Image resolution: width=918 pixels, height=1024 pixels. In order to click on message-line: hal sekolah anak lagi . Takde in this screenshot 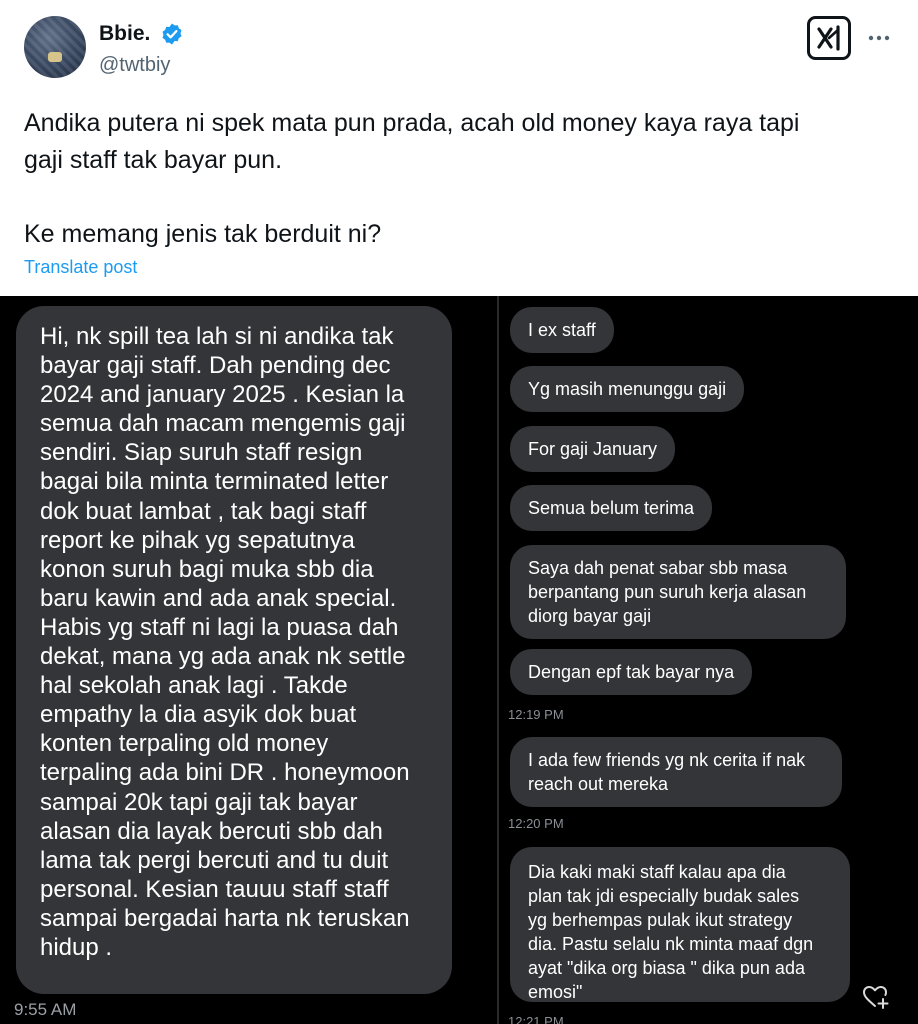, I will do `click(194, 686)`.